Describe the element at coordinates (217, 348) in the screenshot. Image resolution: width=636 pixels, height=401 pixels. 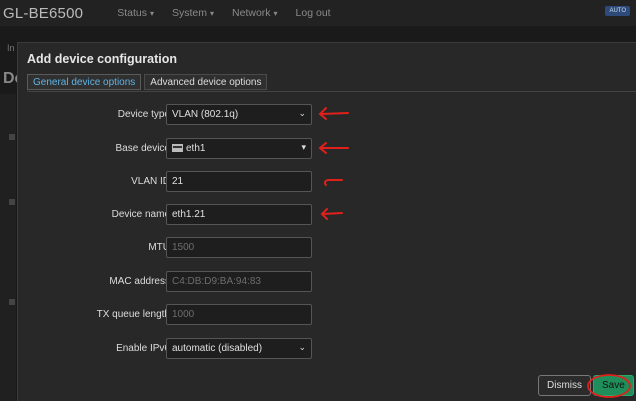
I see `enable-ipv6-value: automatic (disabled)` at that location.